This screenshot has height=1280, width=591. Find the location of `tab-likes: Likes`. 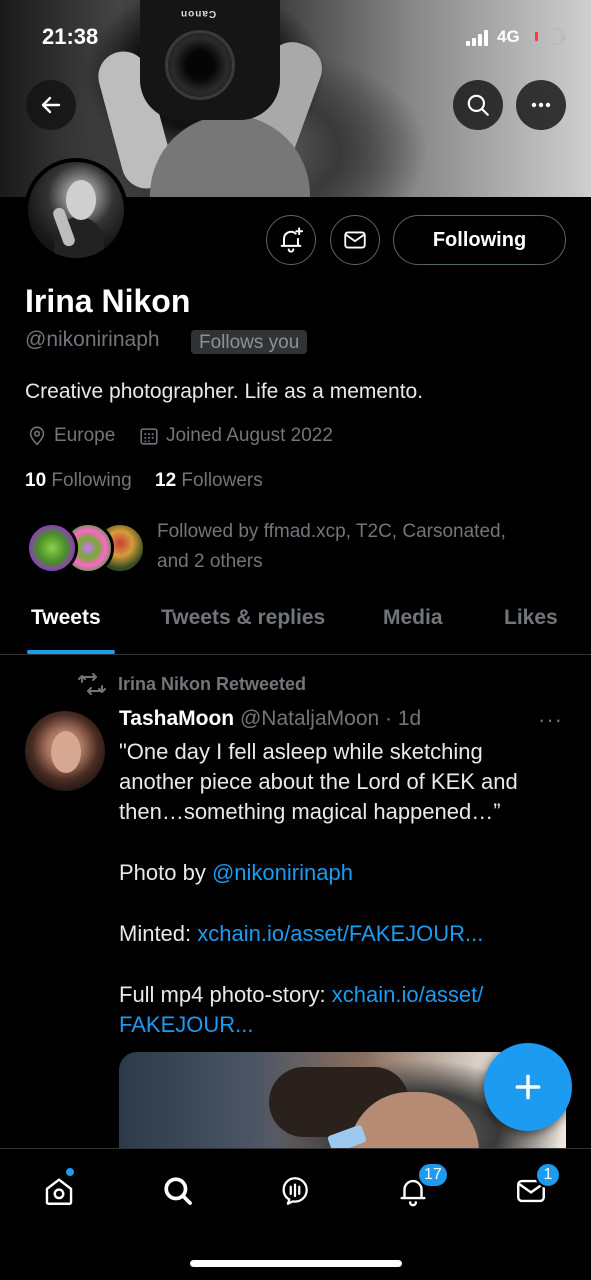

tab-likes: Likes is located at coordinates (531, 618).